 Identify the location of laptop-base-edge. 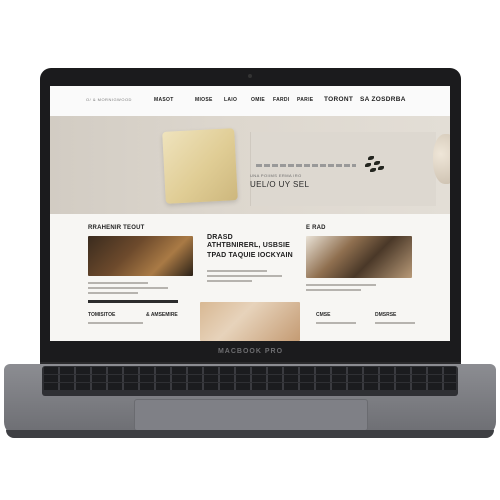
(250, 434).